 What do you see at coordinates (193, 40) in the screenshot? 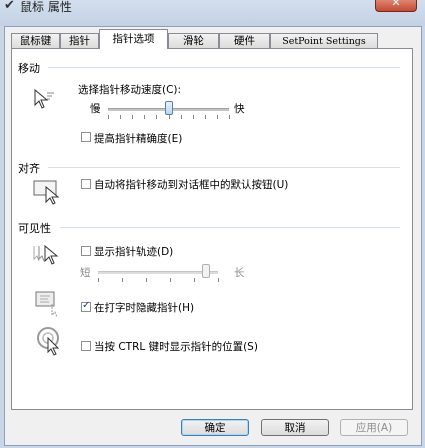
I see `tab-wheel: 滑轮` at bounding box center [193, 40].